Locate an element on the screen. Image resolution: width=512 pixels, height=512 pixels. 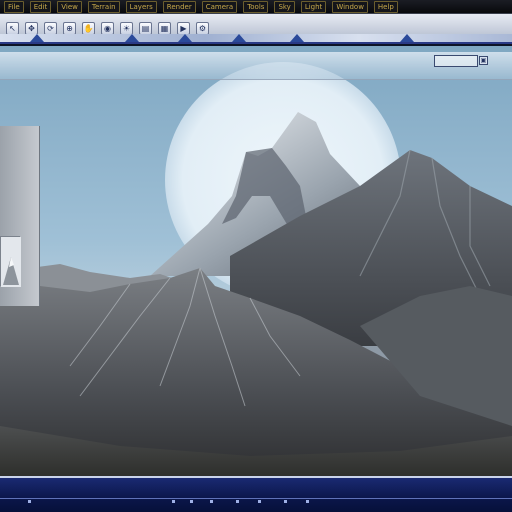
menu-item-file: File is located at coordinates (14, 6).